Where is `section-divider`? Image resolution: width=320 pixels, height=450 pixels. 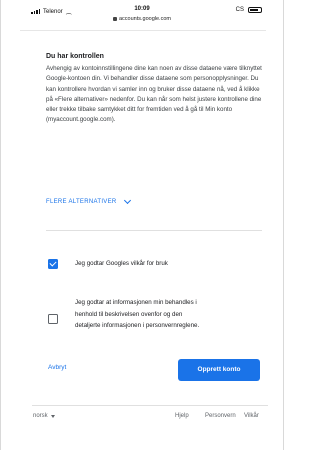 section-divider is located at coordinates (154, 230).